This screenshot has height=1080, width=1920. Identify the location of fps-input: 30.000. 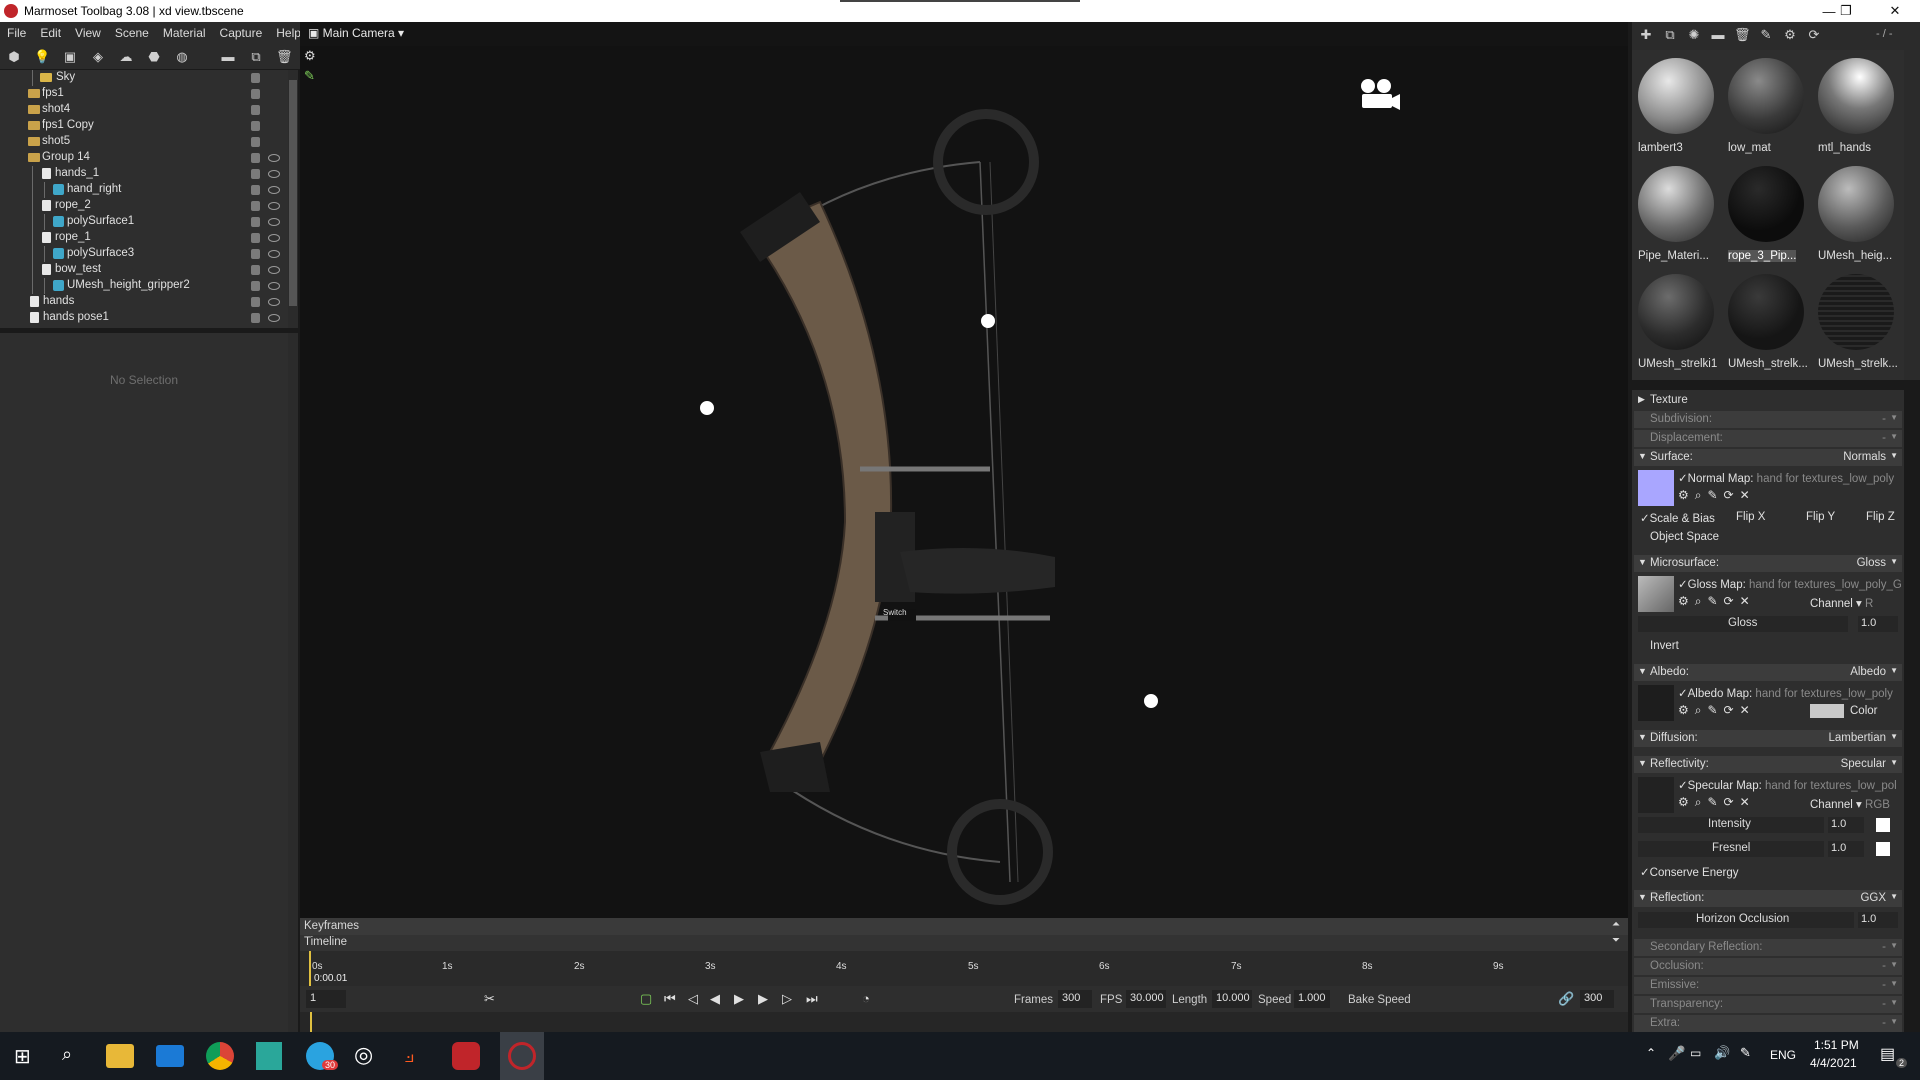
(1146, 999).